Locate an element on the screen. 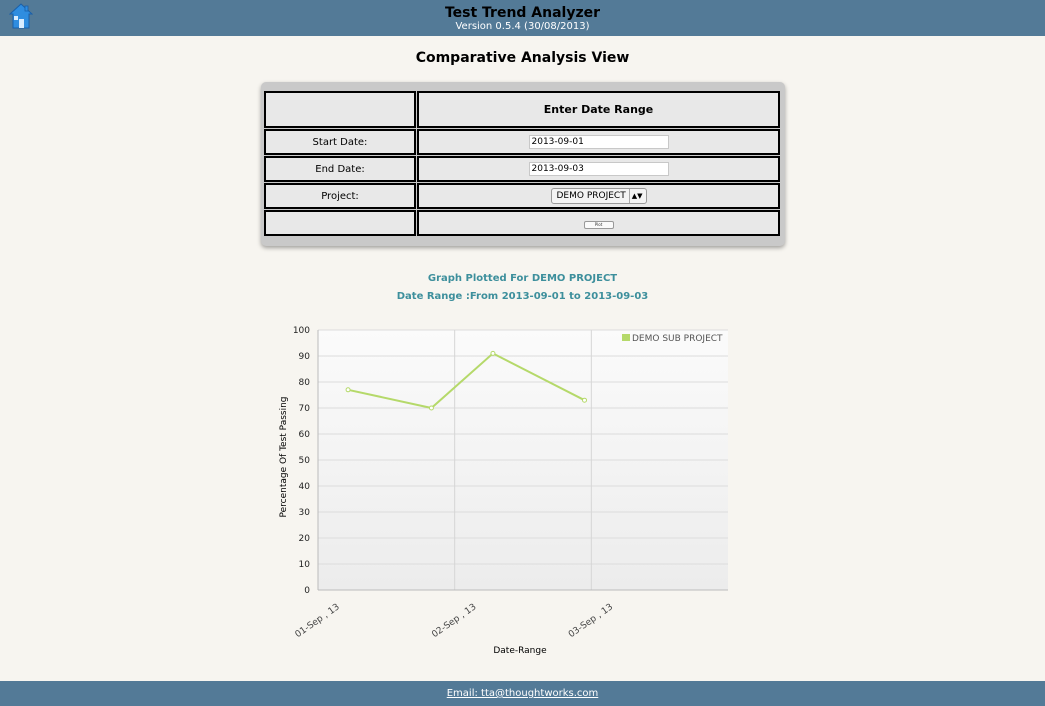  y-tick-label: 20 is located at coordinates (305, 539).